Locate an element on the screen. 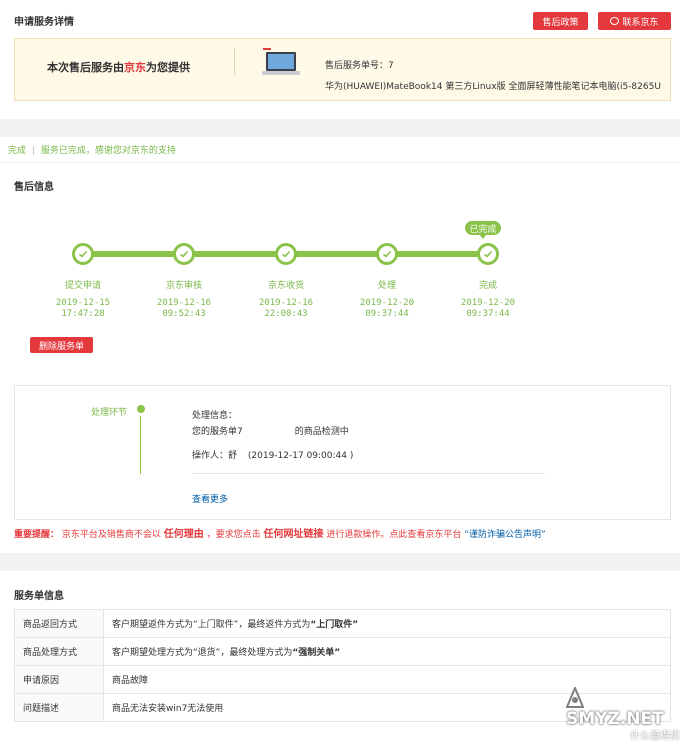 The height and width of the screenshot is (742, 680). watermark-subtext: 什么值得买 is located at coordinates (655, 736).